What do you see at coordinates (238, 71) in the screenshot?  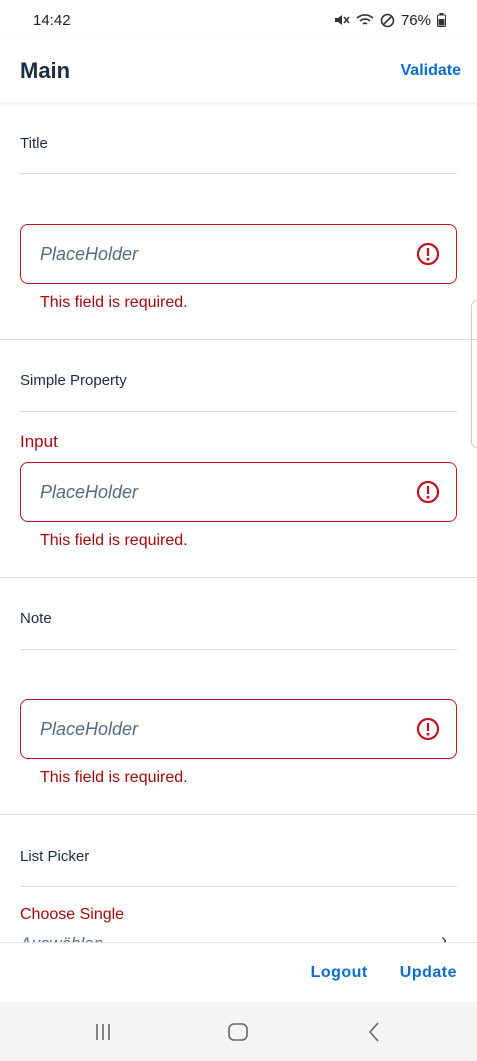 I see `app-header: Main Validate` at bounding box center [238, 71].